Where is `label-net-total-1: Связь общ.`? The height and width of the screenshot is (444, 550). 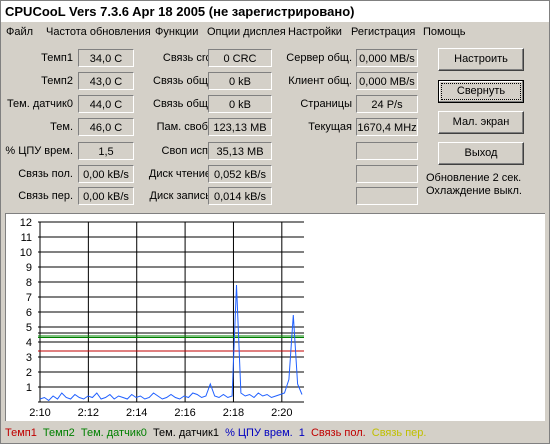 label-net-total-1: Связь общ. is located at coordinates (182, 81).